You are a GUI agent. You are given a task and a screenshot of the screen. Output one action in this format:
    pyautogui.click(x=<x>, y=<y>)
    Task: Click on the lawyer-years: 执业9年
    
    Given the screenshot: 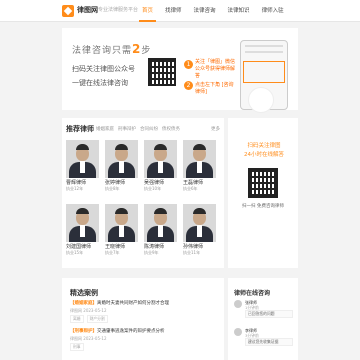 What is the action you would take?
    pyautogui.click(x=151, y=252)
    